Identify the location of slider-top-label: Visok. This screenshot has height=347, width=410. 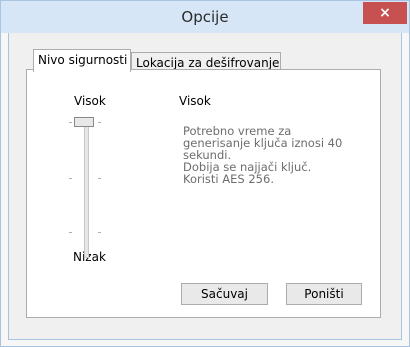
(90, 101).